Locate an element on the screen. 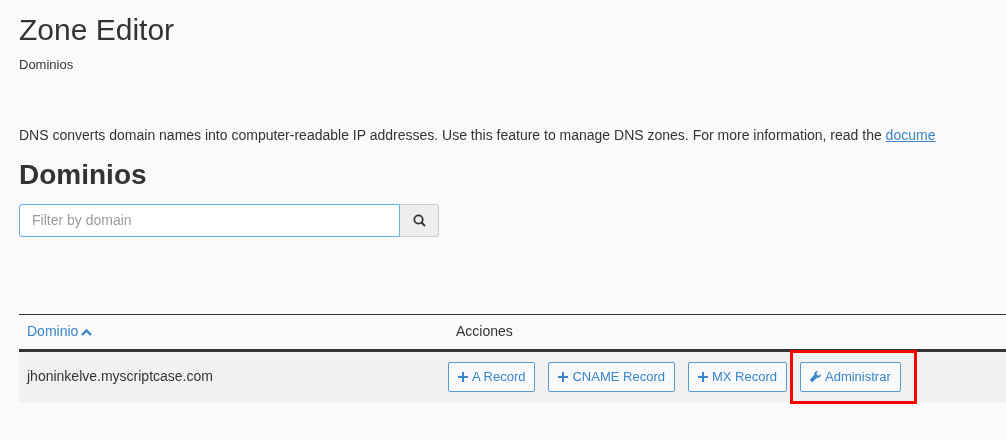 The image size is (1006, 440). add-record-button: CNAME Record is located at coordinates (611, 376).